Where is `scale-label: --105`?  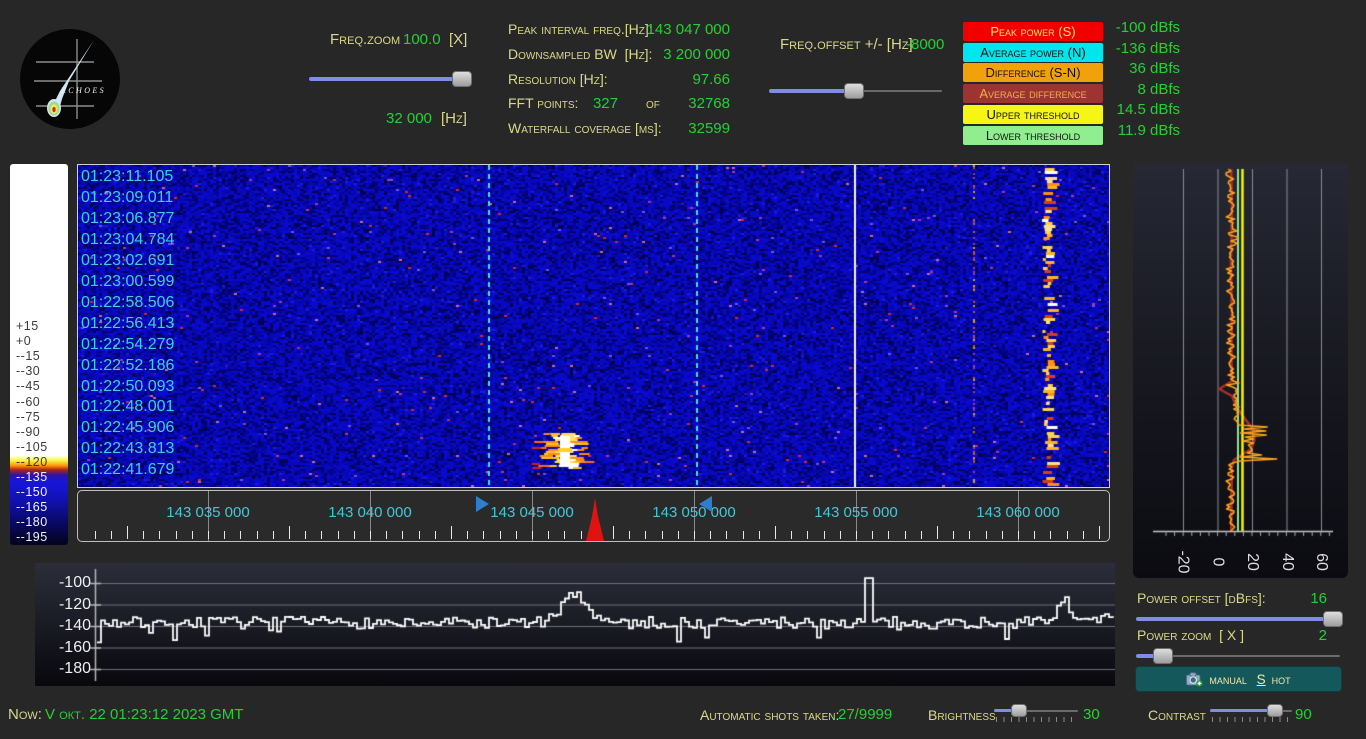
scale-label: --105 is located at coordinates (32, 446).